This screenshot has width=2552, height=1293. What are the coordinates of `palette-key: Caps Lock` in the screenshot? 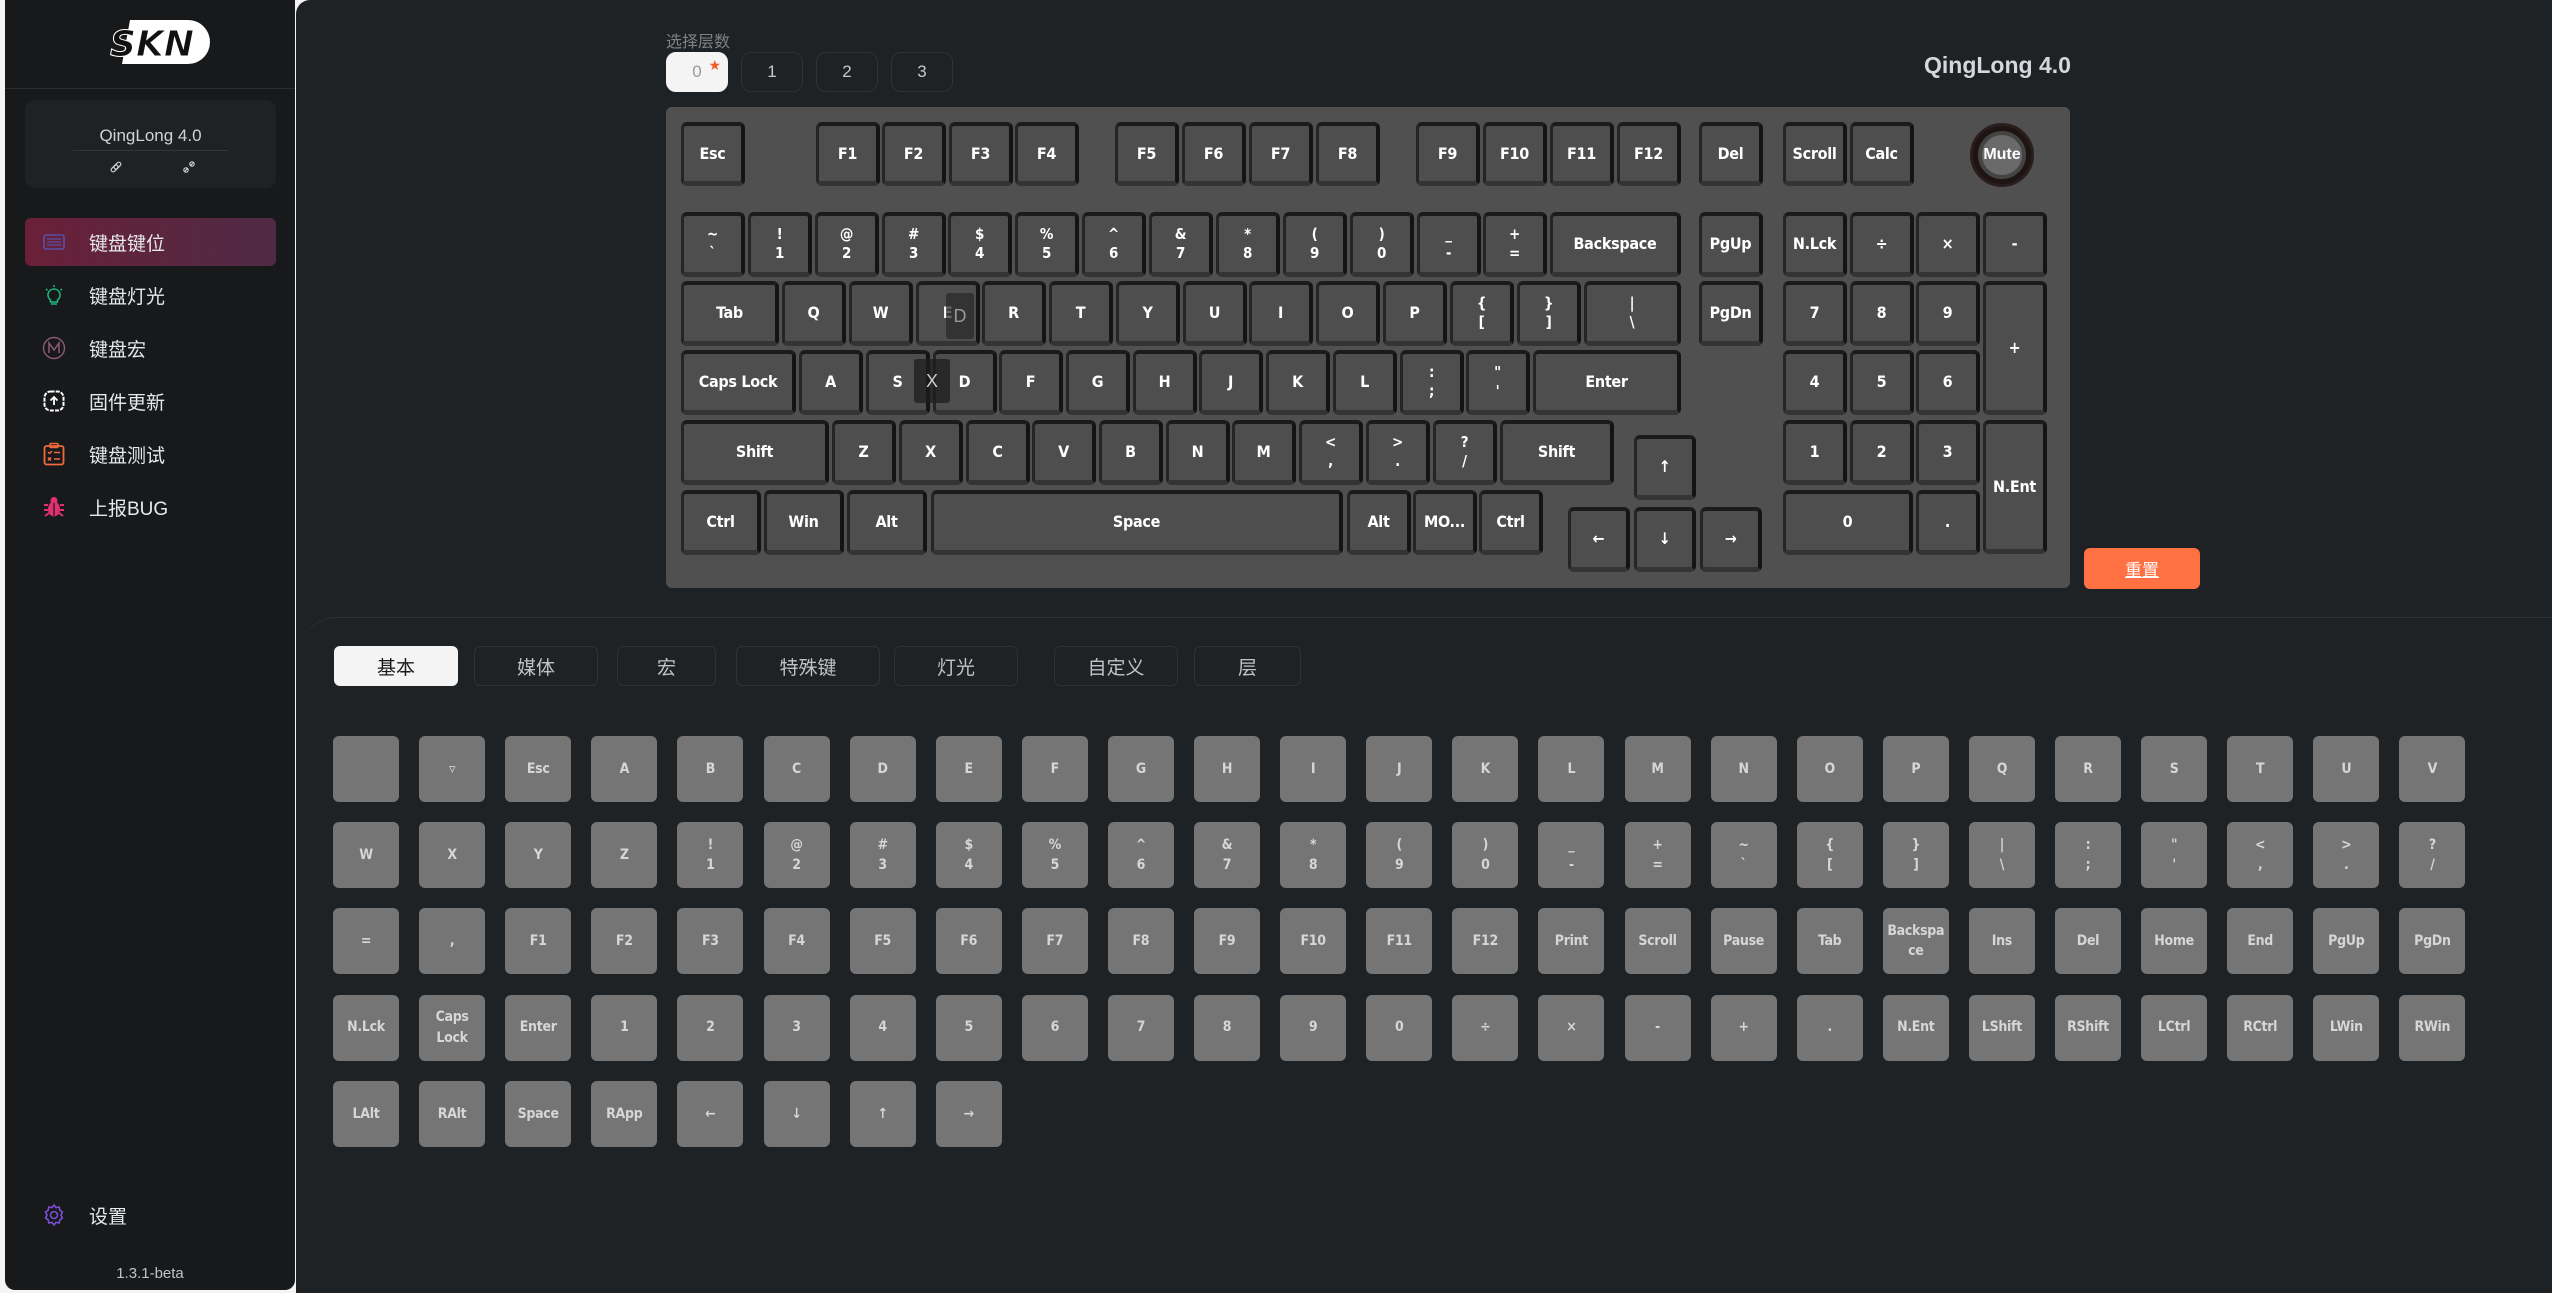 It's located at (452, 1027).